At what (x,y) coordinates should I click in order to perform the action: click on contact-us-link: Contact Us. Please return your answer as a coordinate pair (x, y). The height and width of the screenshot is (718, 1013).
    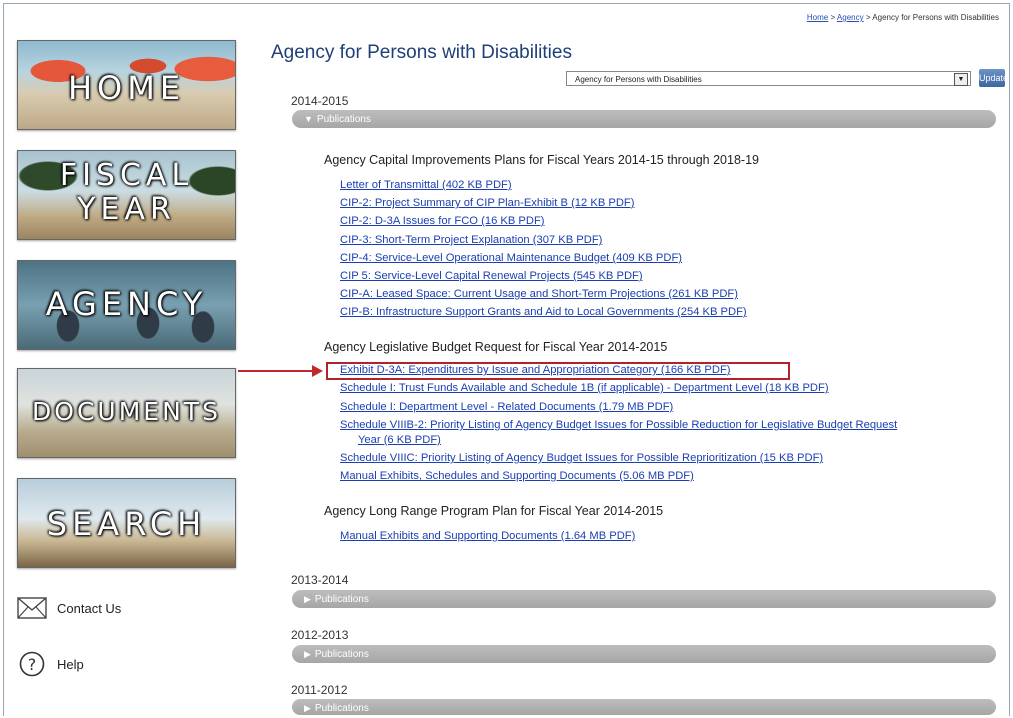
    Looking at the image, I should click on (69, 608).